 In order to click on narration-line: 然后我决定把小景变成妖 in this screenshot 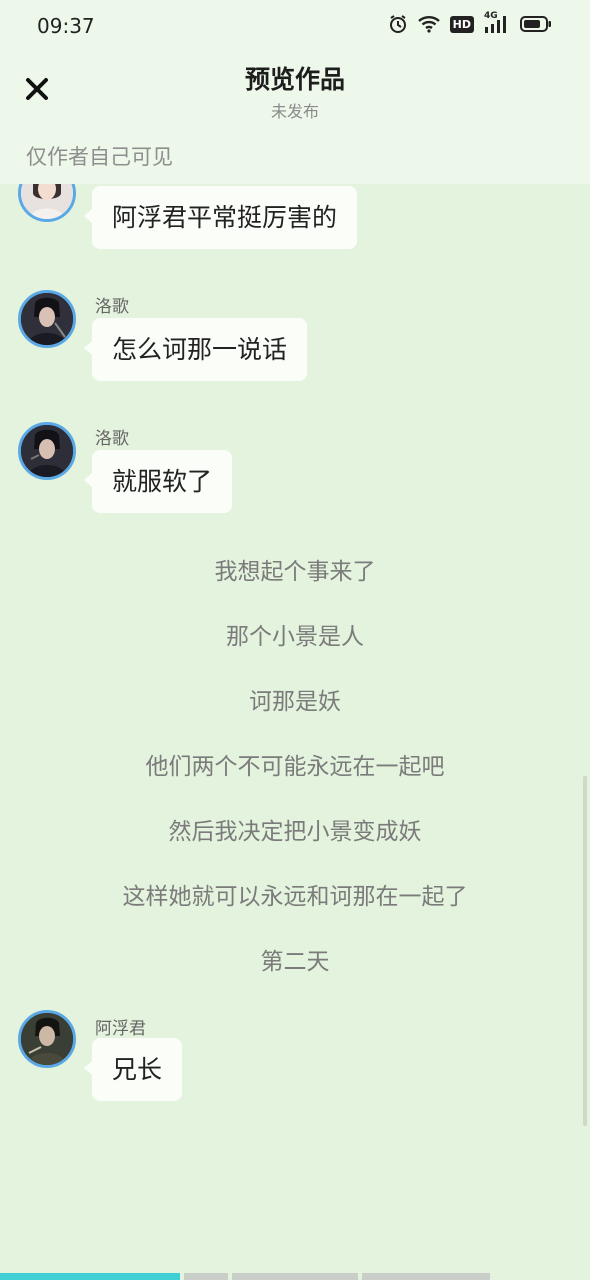, I will do `click(295, 832)`.